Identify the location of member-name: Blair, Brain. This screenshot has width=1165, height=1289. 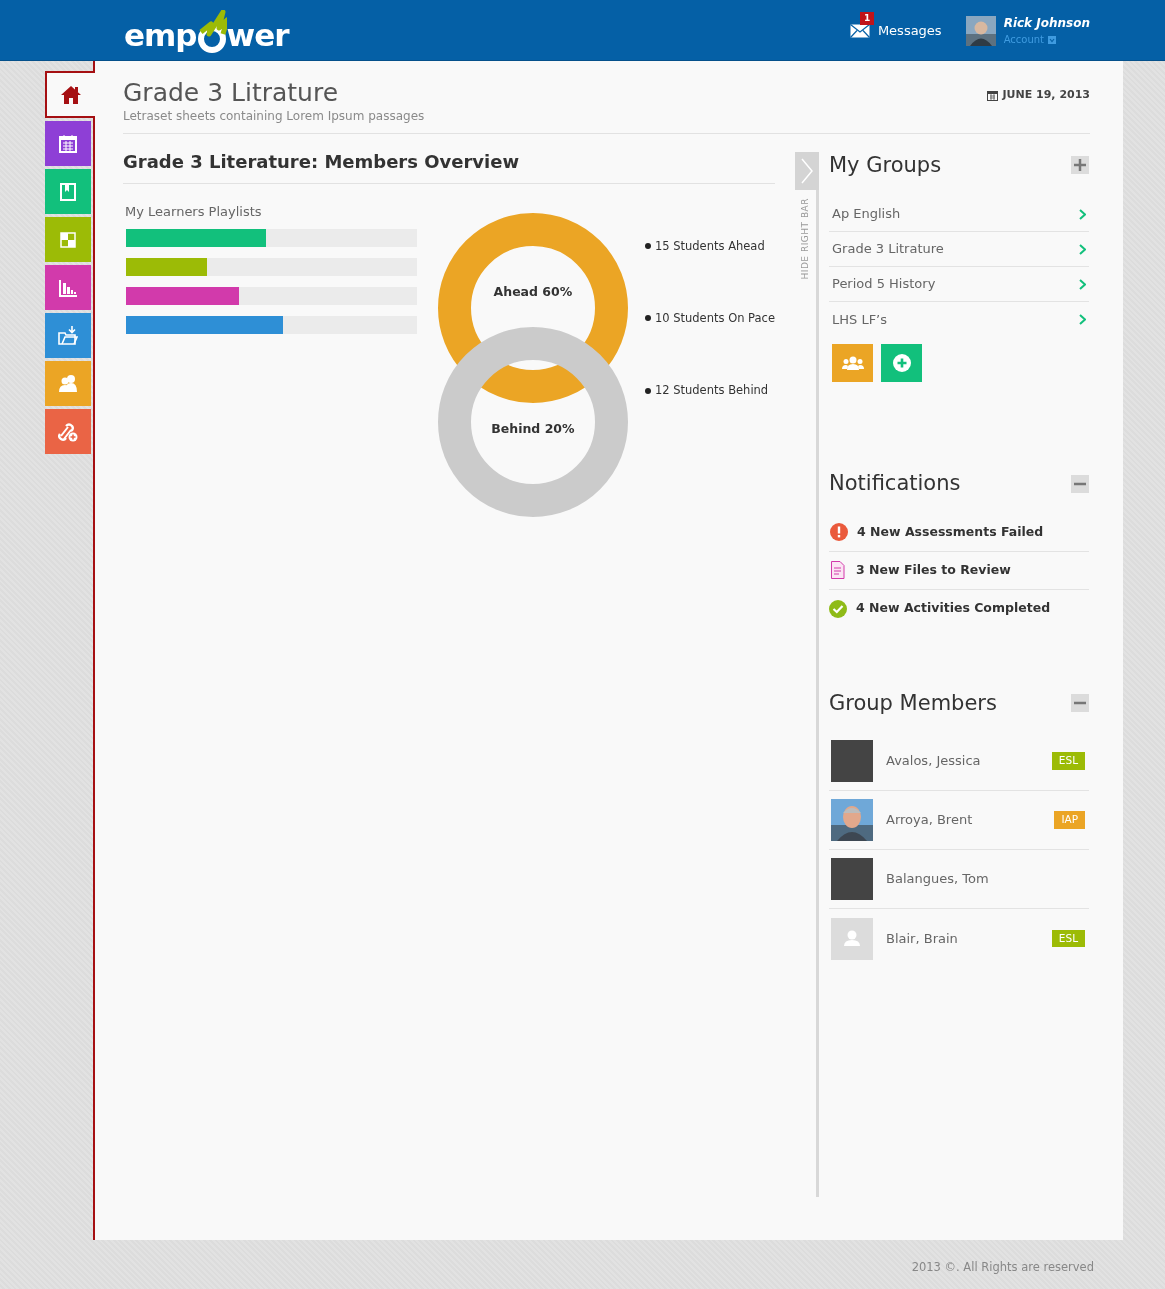
(922, 938).